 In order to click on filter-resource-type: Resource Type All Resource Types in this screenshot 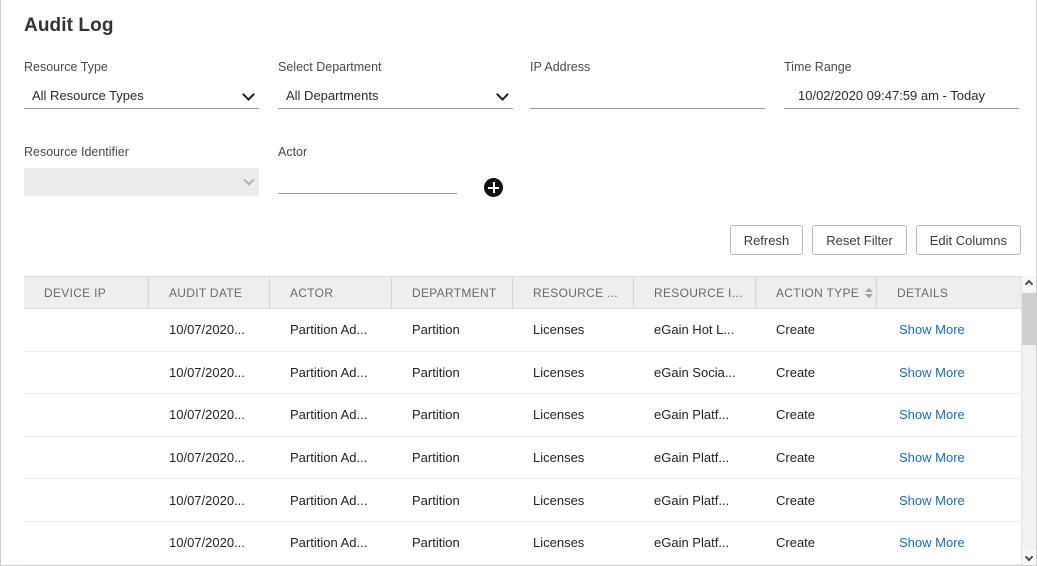, I will do `click(141, 84)`.